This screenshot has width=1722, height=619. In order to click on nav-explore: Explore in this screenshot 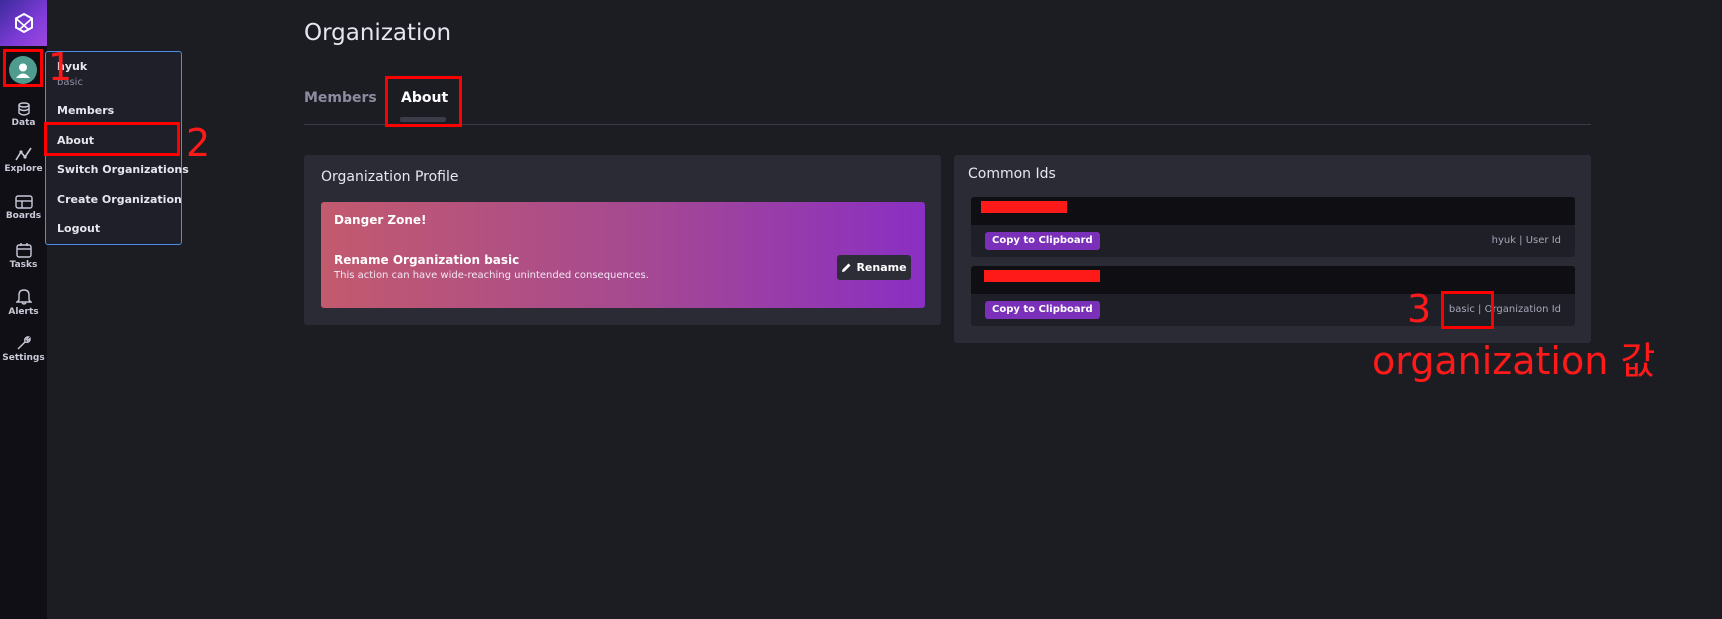, I will do `click(23, 160)`.